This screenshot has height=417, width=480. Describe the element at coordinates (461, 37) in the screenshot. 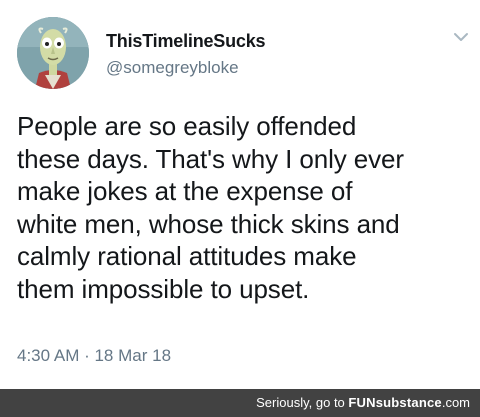

I see `chevron-down-icon` at that location.